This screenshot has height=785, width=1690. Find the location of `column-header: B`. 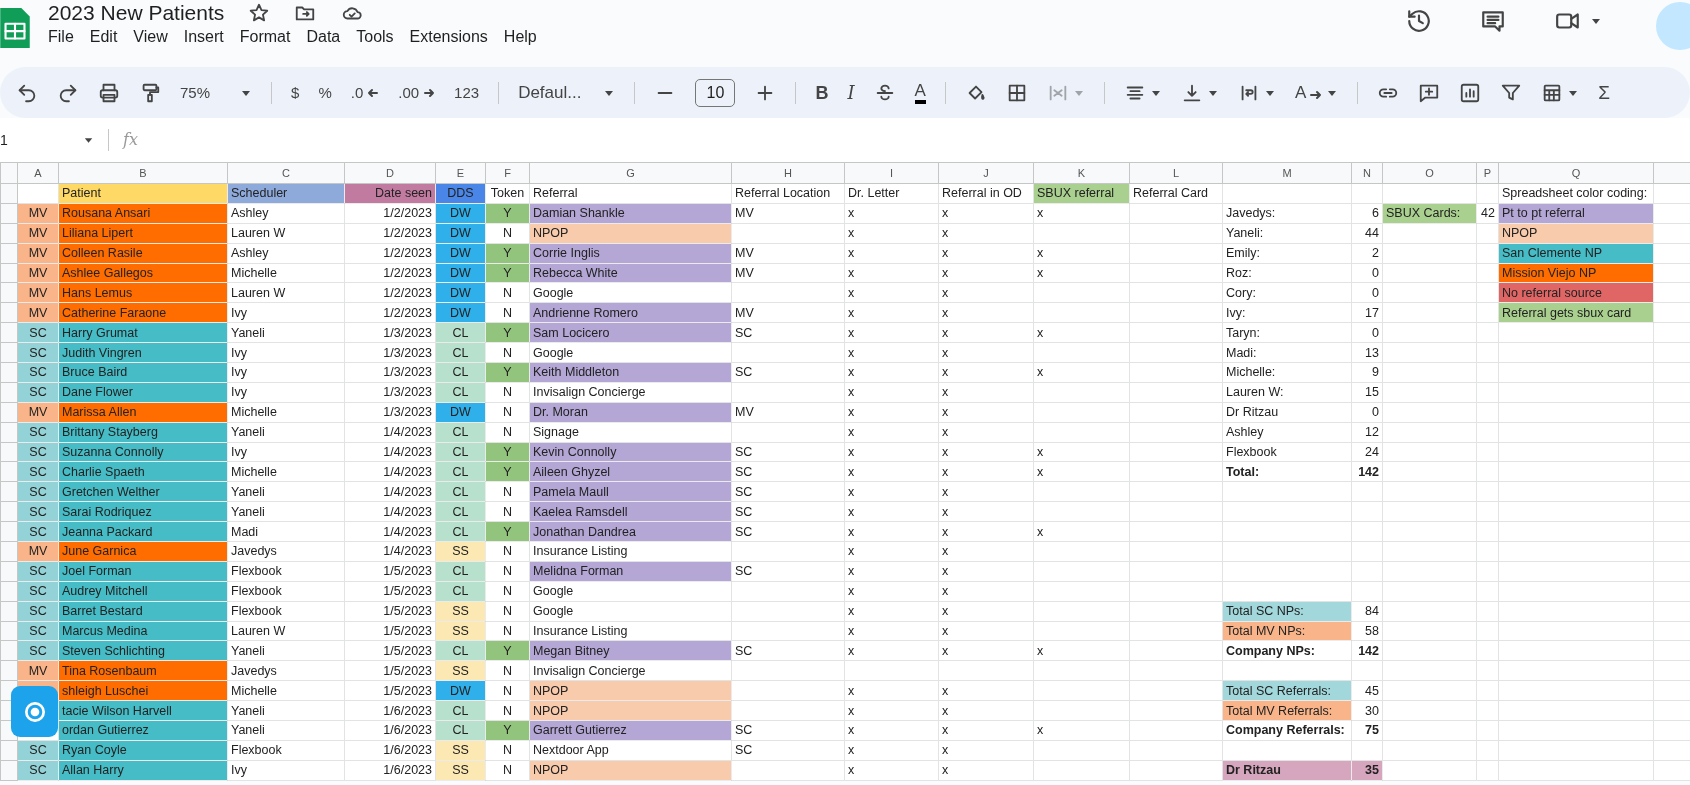

column-header: B is located at coordinates (143, 173).